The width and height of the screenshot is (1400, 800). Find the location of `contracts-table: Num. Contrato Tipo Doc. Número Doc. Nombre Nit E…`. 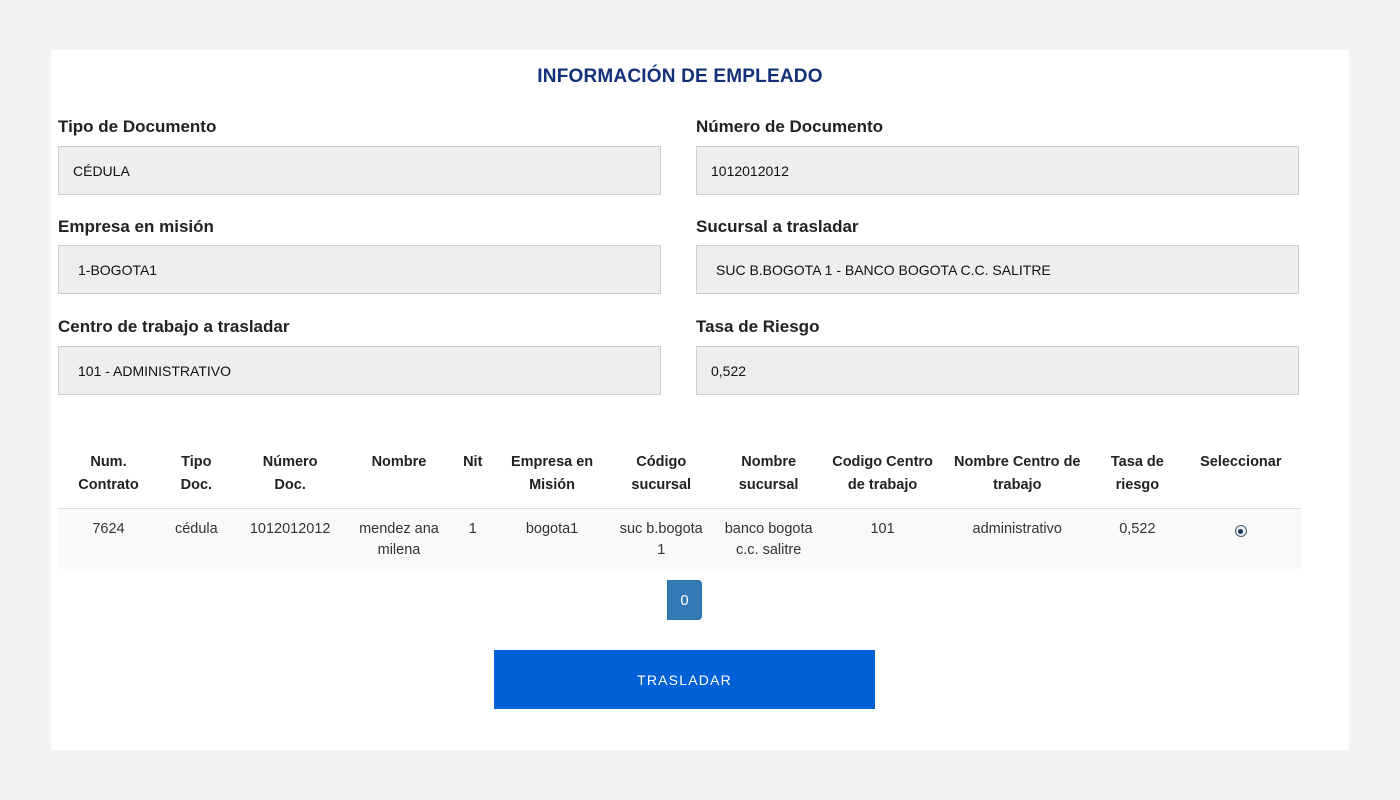

contracts-table: Num. Contrato Tipo Doc. Número Doc. Nombre Nit E… is located at coordinates (679, 506).